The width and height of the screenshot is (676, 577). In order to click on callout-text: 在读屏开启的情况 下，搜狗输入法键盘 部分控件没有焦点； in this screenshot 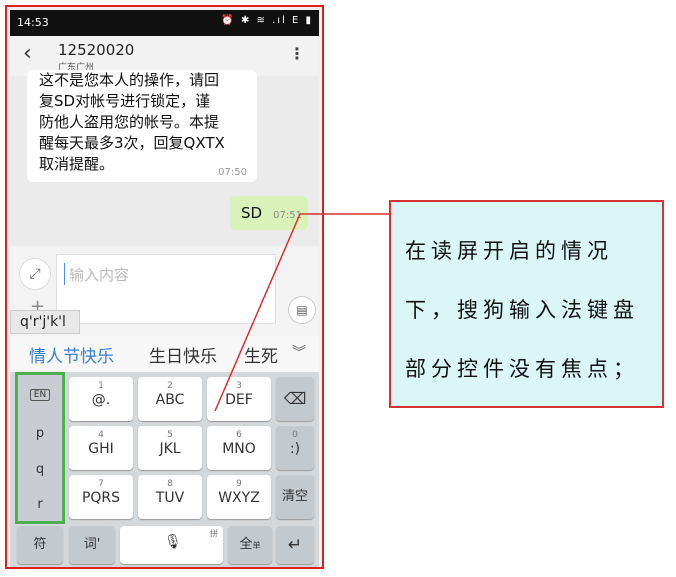, I will do `click(522, 310)`.